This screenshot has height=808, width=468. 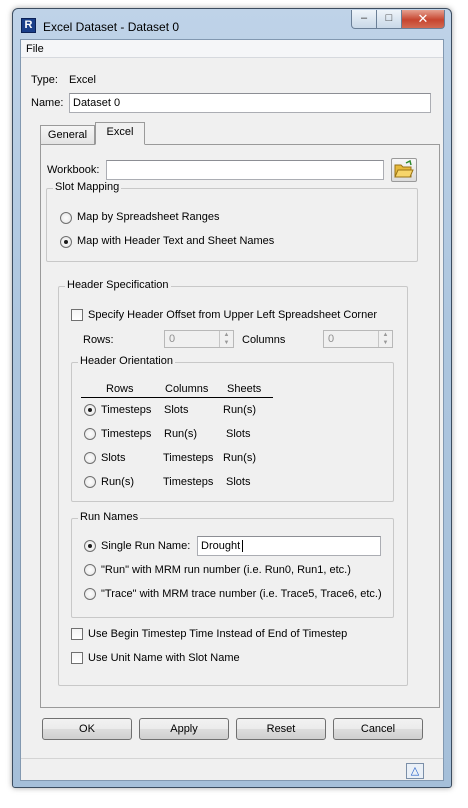 What do you see at coordinates (331, 339) in the screenshot?
I see `columns-spinner-value: 0` at bounding box center [331, 339].